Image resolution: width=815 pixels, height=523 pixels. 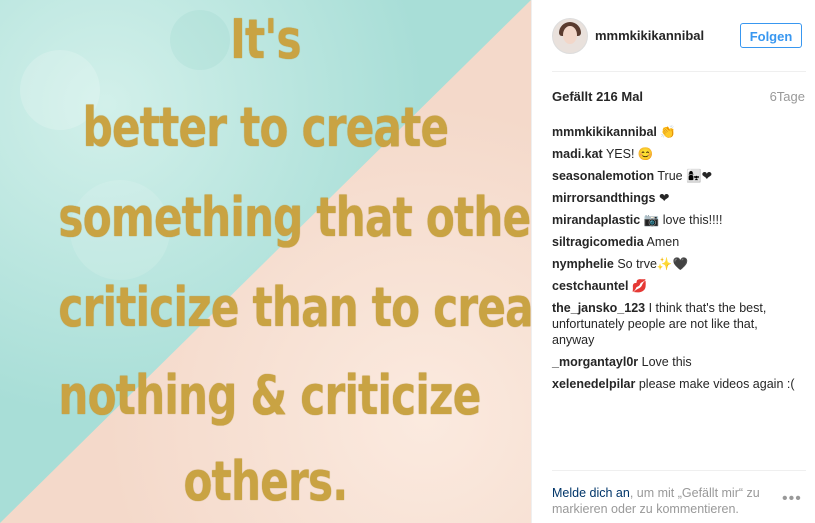 I want to click on comment: mirrorsandthings ❤, so click(x=677, y=198).